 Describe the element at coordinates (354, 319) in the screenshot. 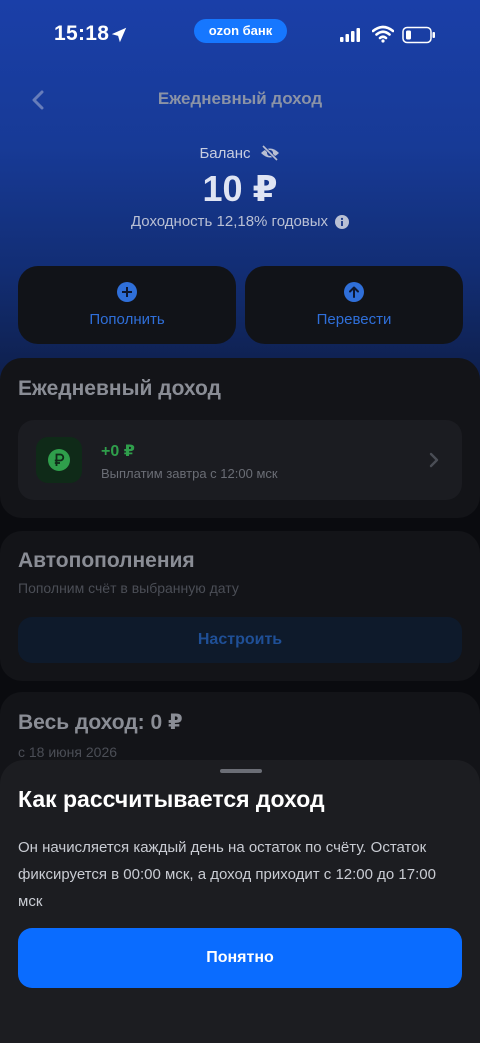

I see `transfer-label: Перевести` at that location.